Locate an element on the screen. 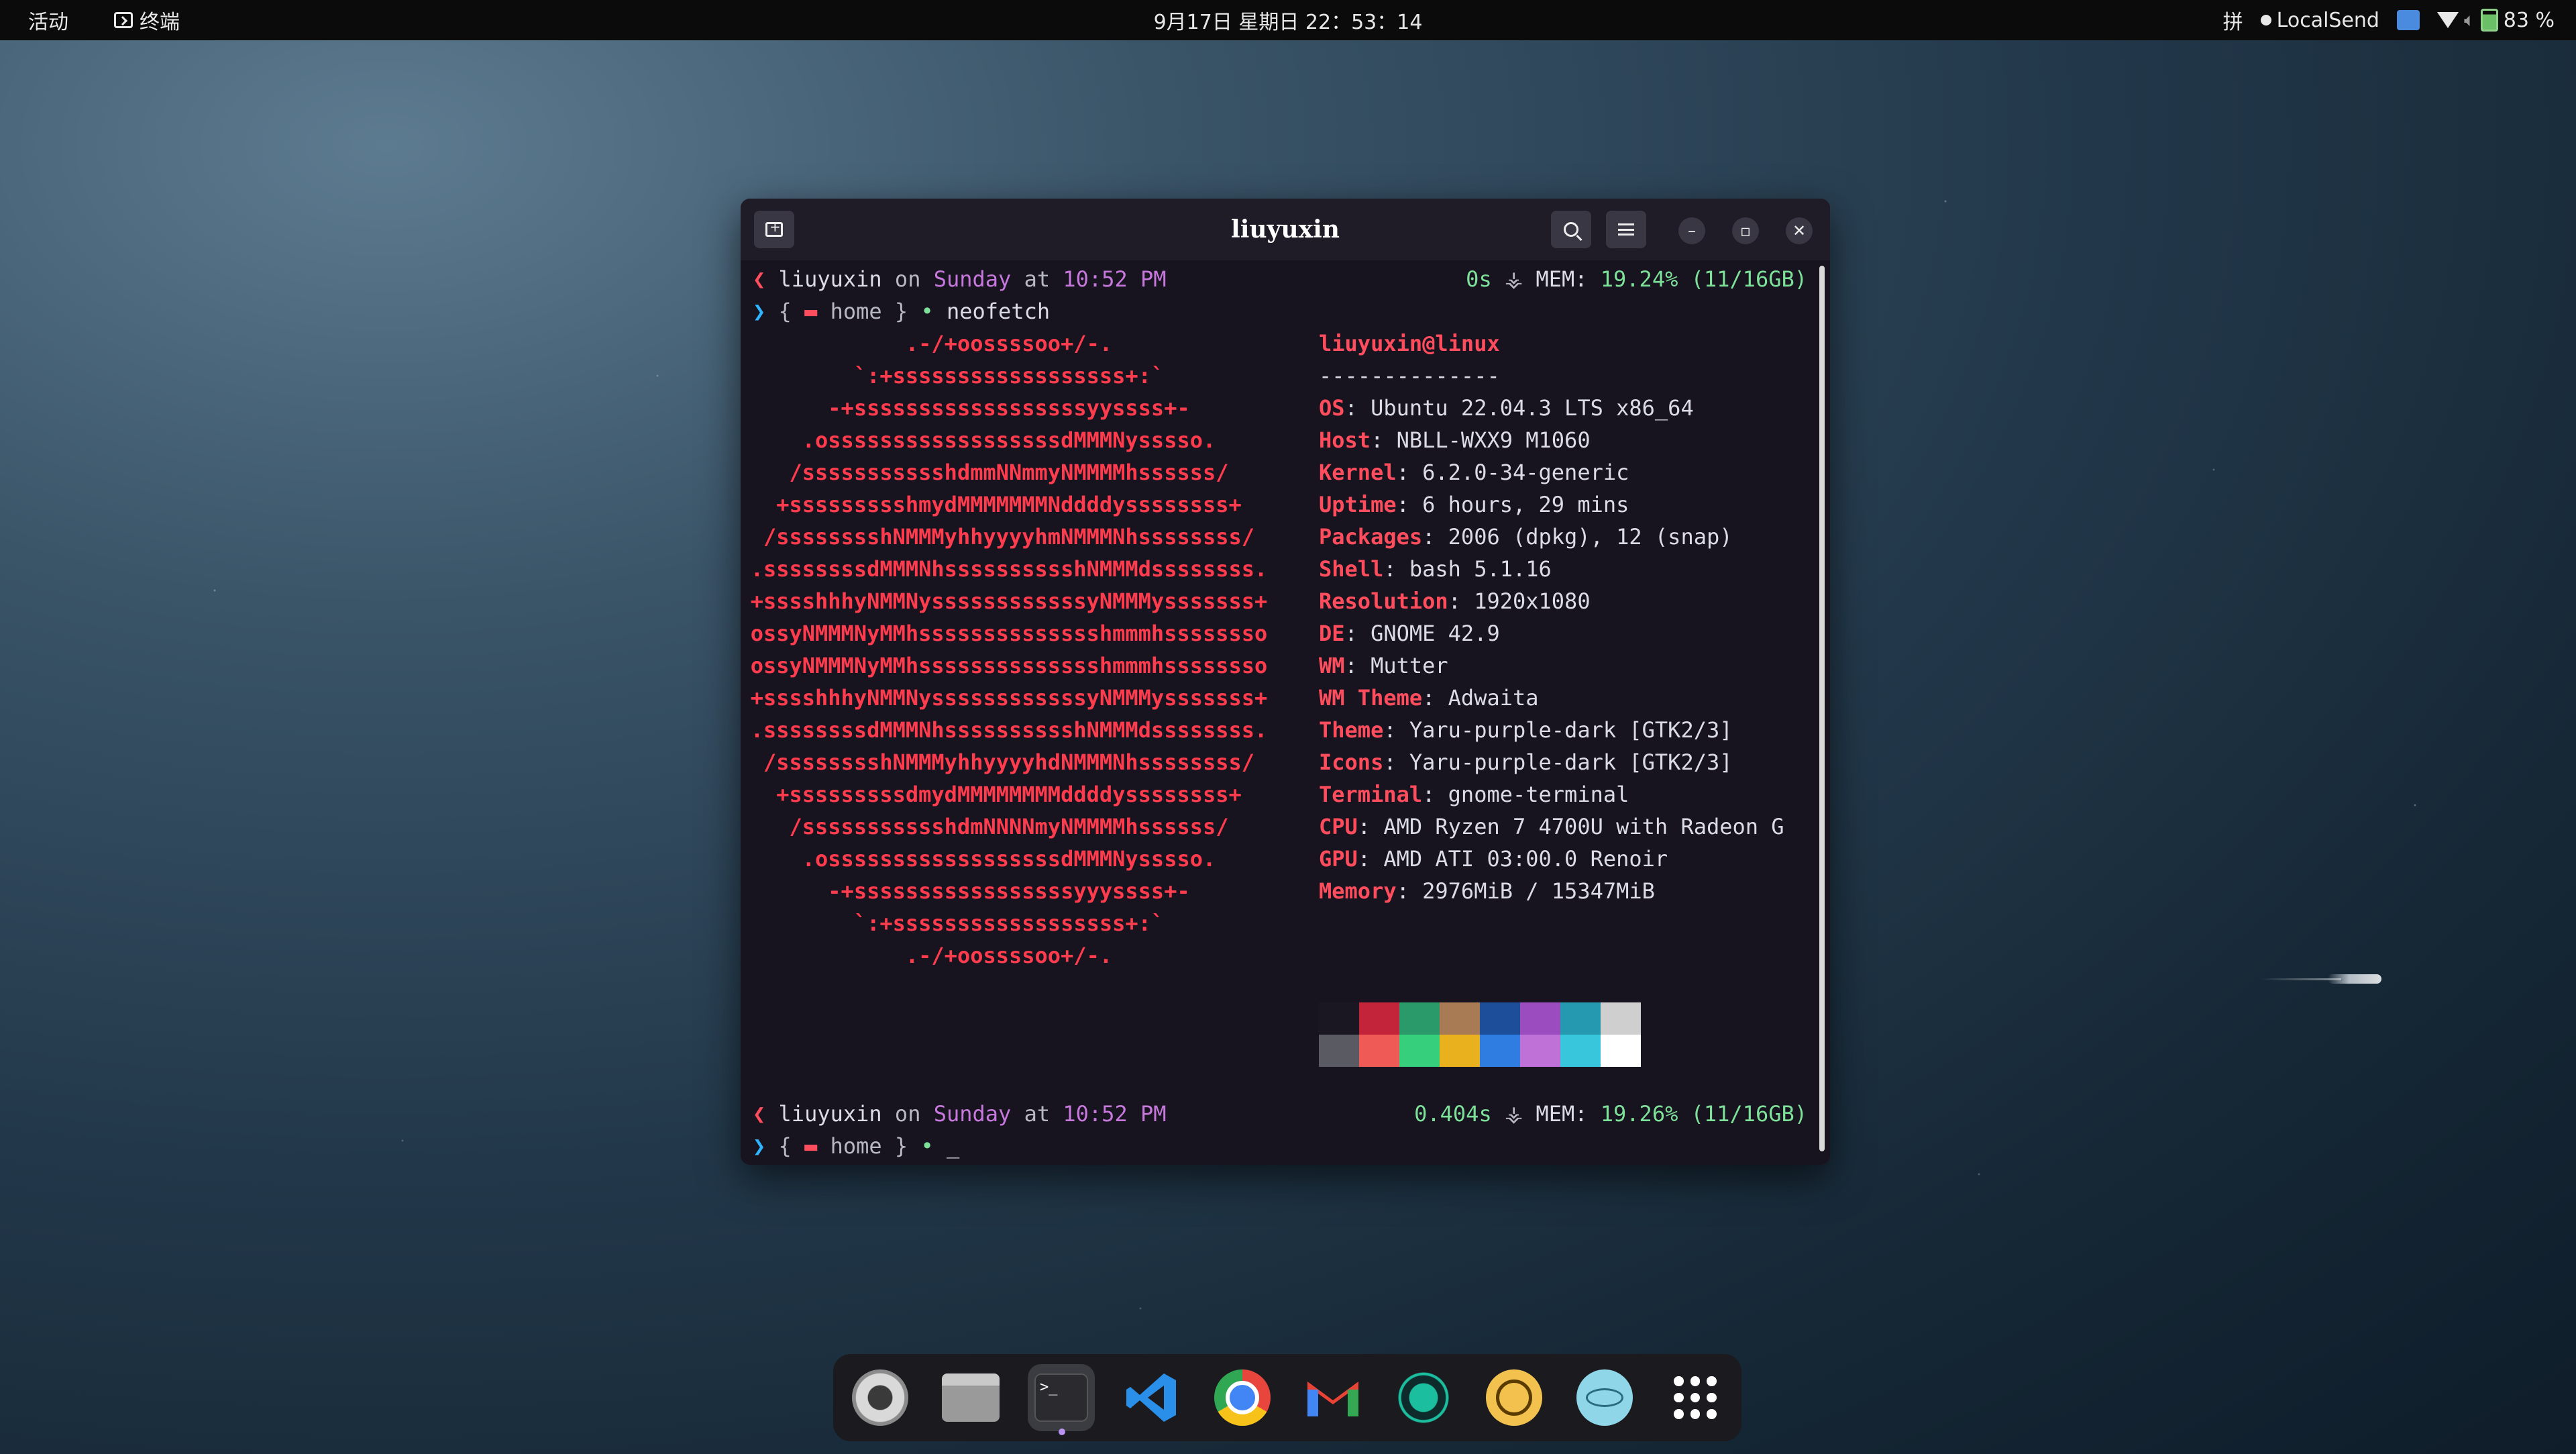  battery-icon is located at coordinates (2489, 21).